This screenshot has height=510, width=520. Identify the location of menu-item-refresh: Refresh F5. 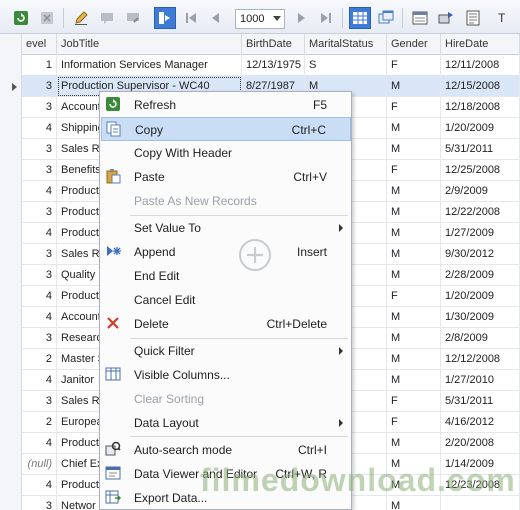
(226, 105).